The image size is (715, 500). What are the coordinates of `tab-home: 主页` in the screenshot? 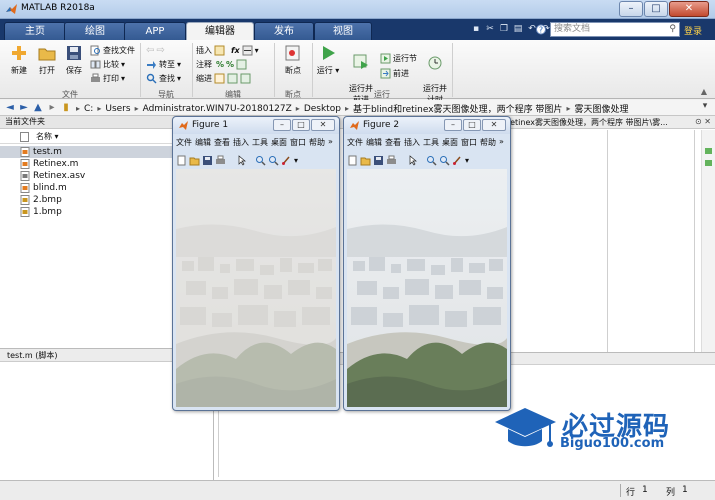 It's located at (35, 31).